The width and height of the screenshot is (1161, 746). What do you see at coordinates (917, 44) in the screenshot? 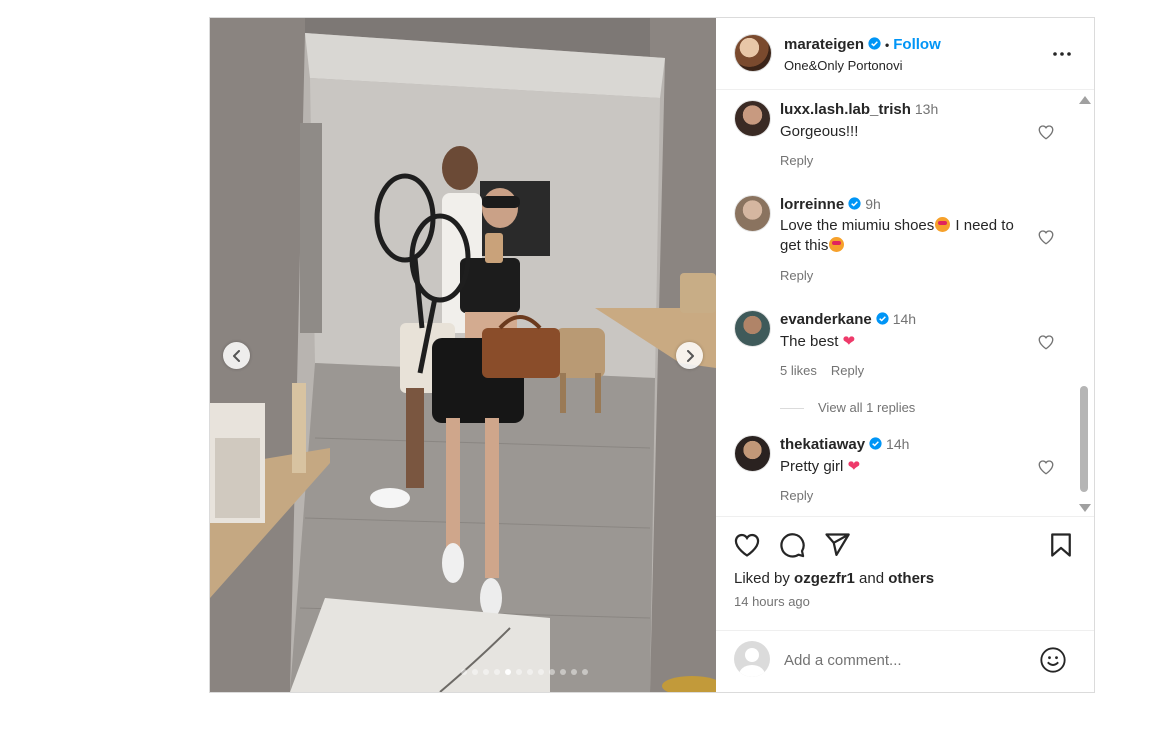
I see `follow-button: Follow` at bounding box center [917, 44].